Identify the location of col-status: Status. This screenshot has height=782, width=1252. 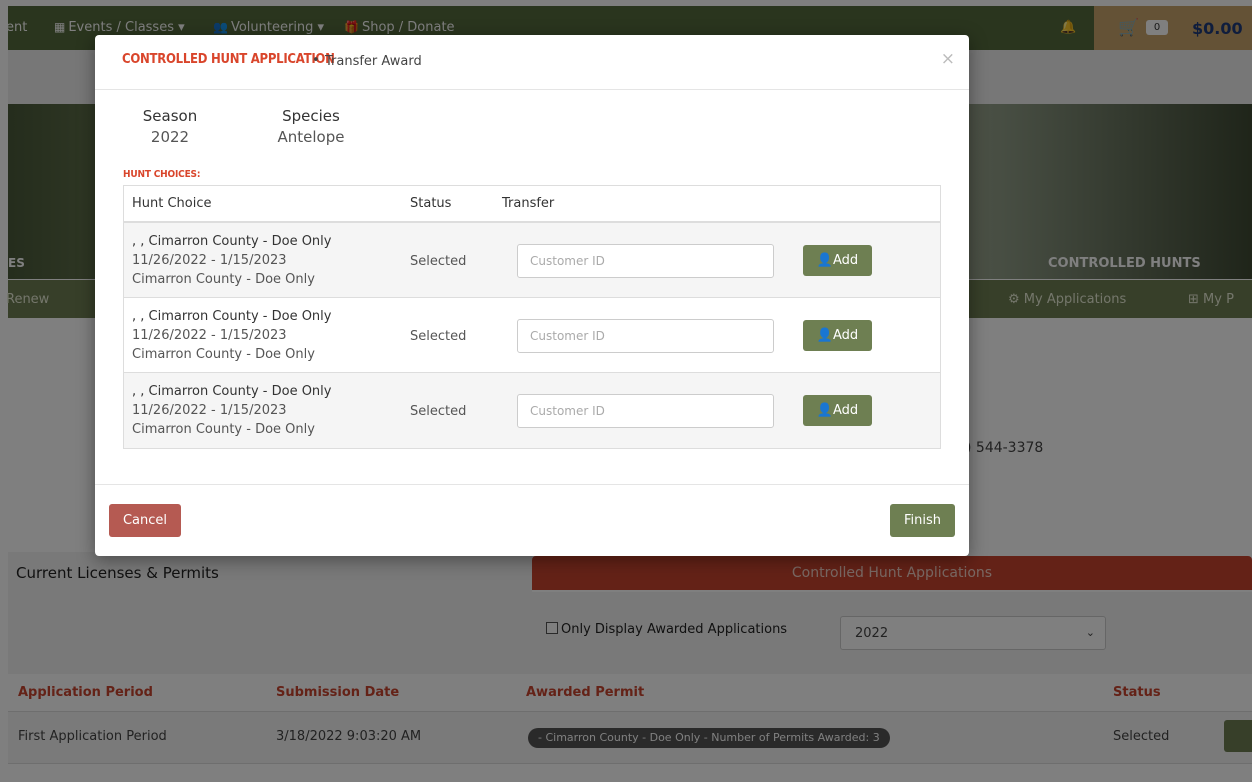
(431, 203).